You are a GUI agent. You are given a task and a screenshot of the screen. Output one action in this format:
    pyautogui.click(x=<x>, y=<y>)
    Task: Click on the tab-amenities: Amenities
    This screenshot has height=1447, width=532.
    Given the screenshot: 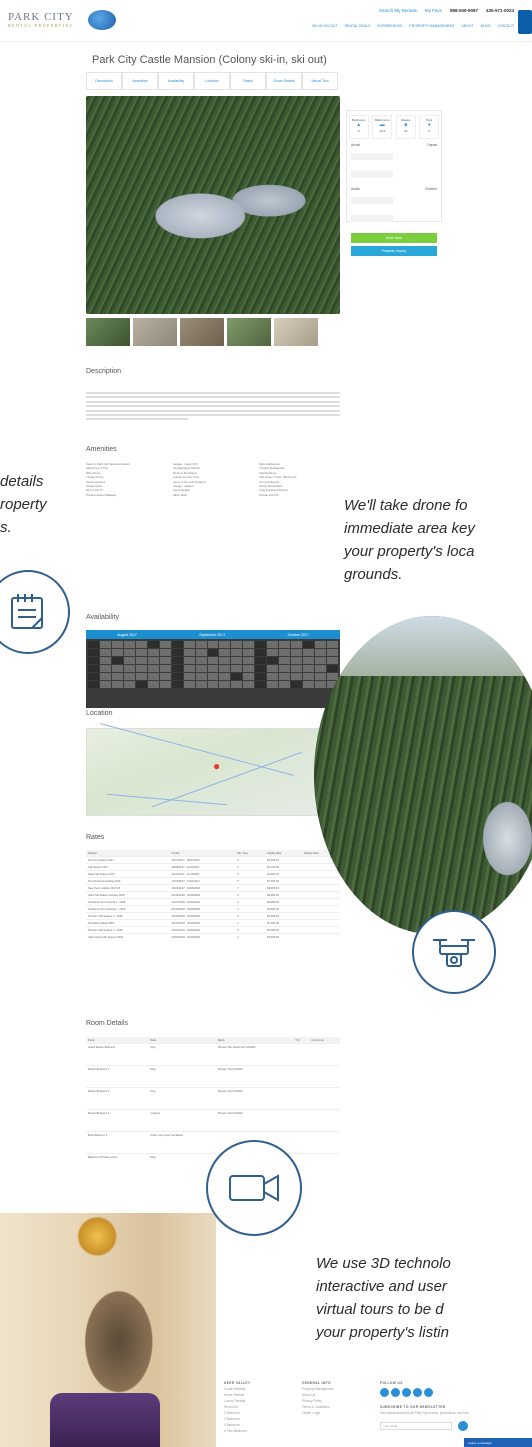 What is the action you would take?
    pyautogui.click(x=140, y=81)
    